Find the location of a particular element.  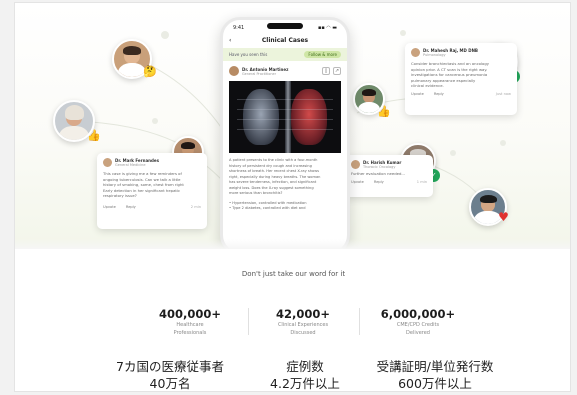

follow-pill: Follow & more is located at coordinates (322, 54).